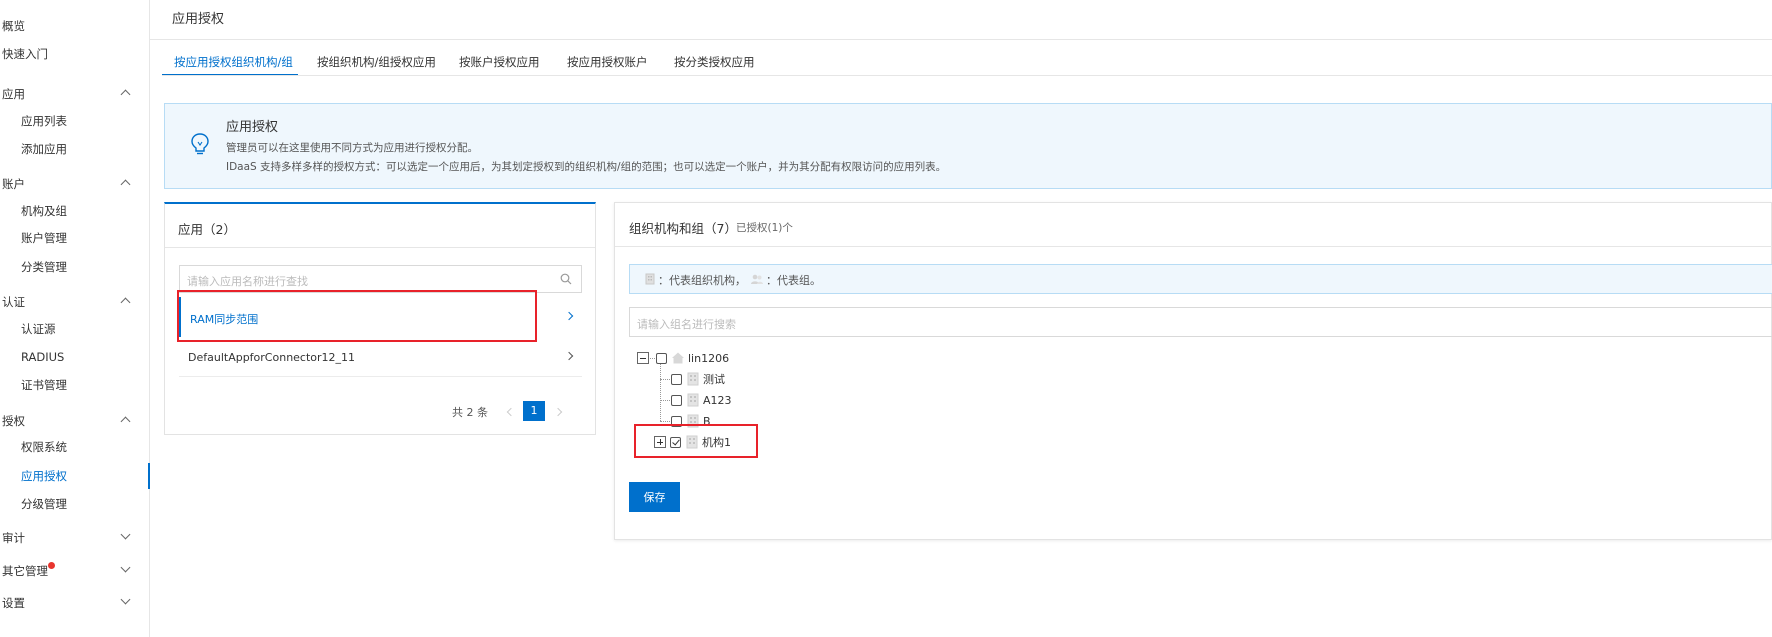  What do you see at coordinates (714, 62) in the screenshot?
I see `tab-category-to-app: 按分类授权应用` at bounding box center [714, 62].